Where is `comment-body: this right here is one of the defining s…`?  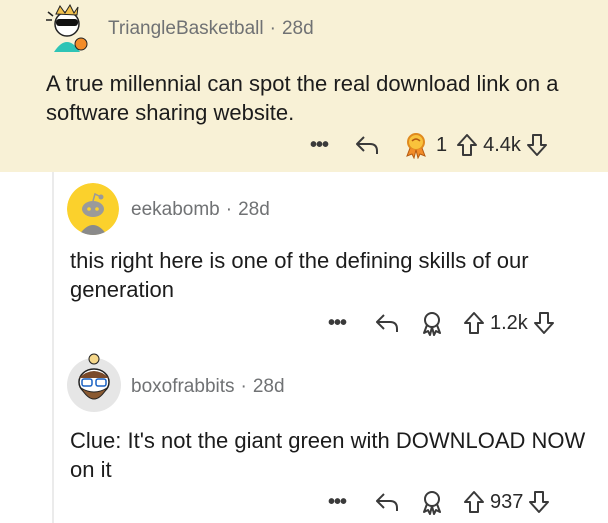
comment-body: this right here is one of the defining s… is located at coordinates (299, 275).